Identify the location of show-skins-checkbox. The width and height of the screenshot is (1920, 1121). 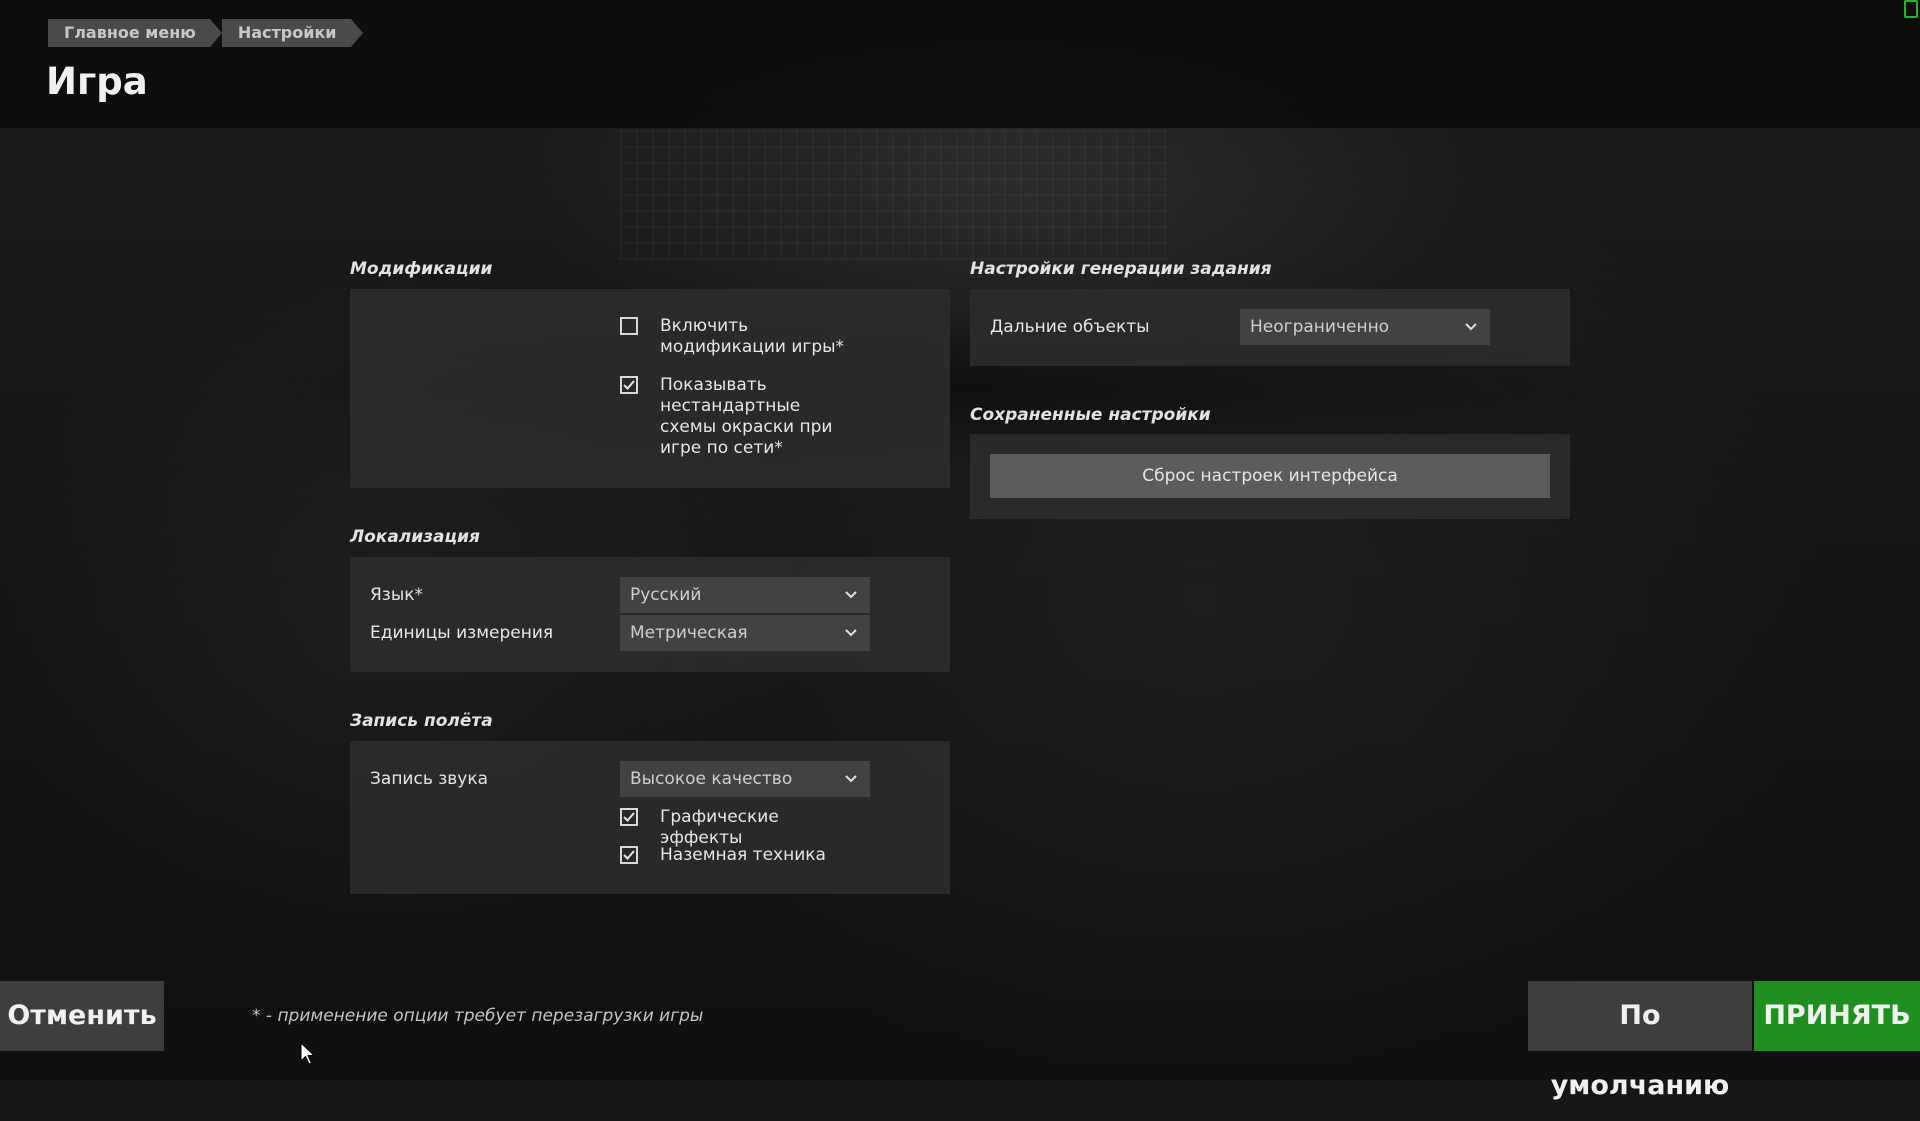
(629, 385).